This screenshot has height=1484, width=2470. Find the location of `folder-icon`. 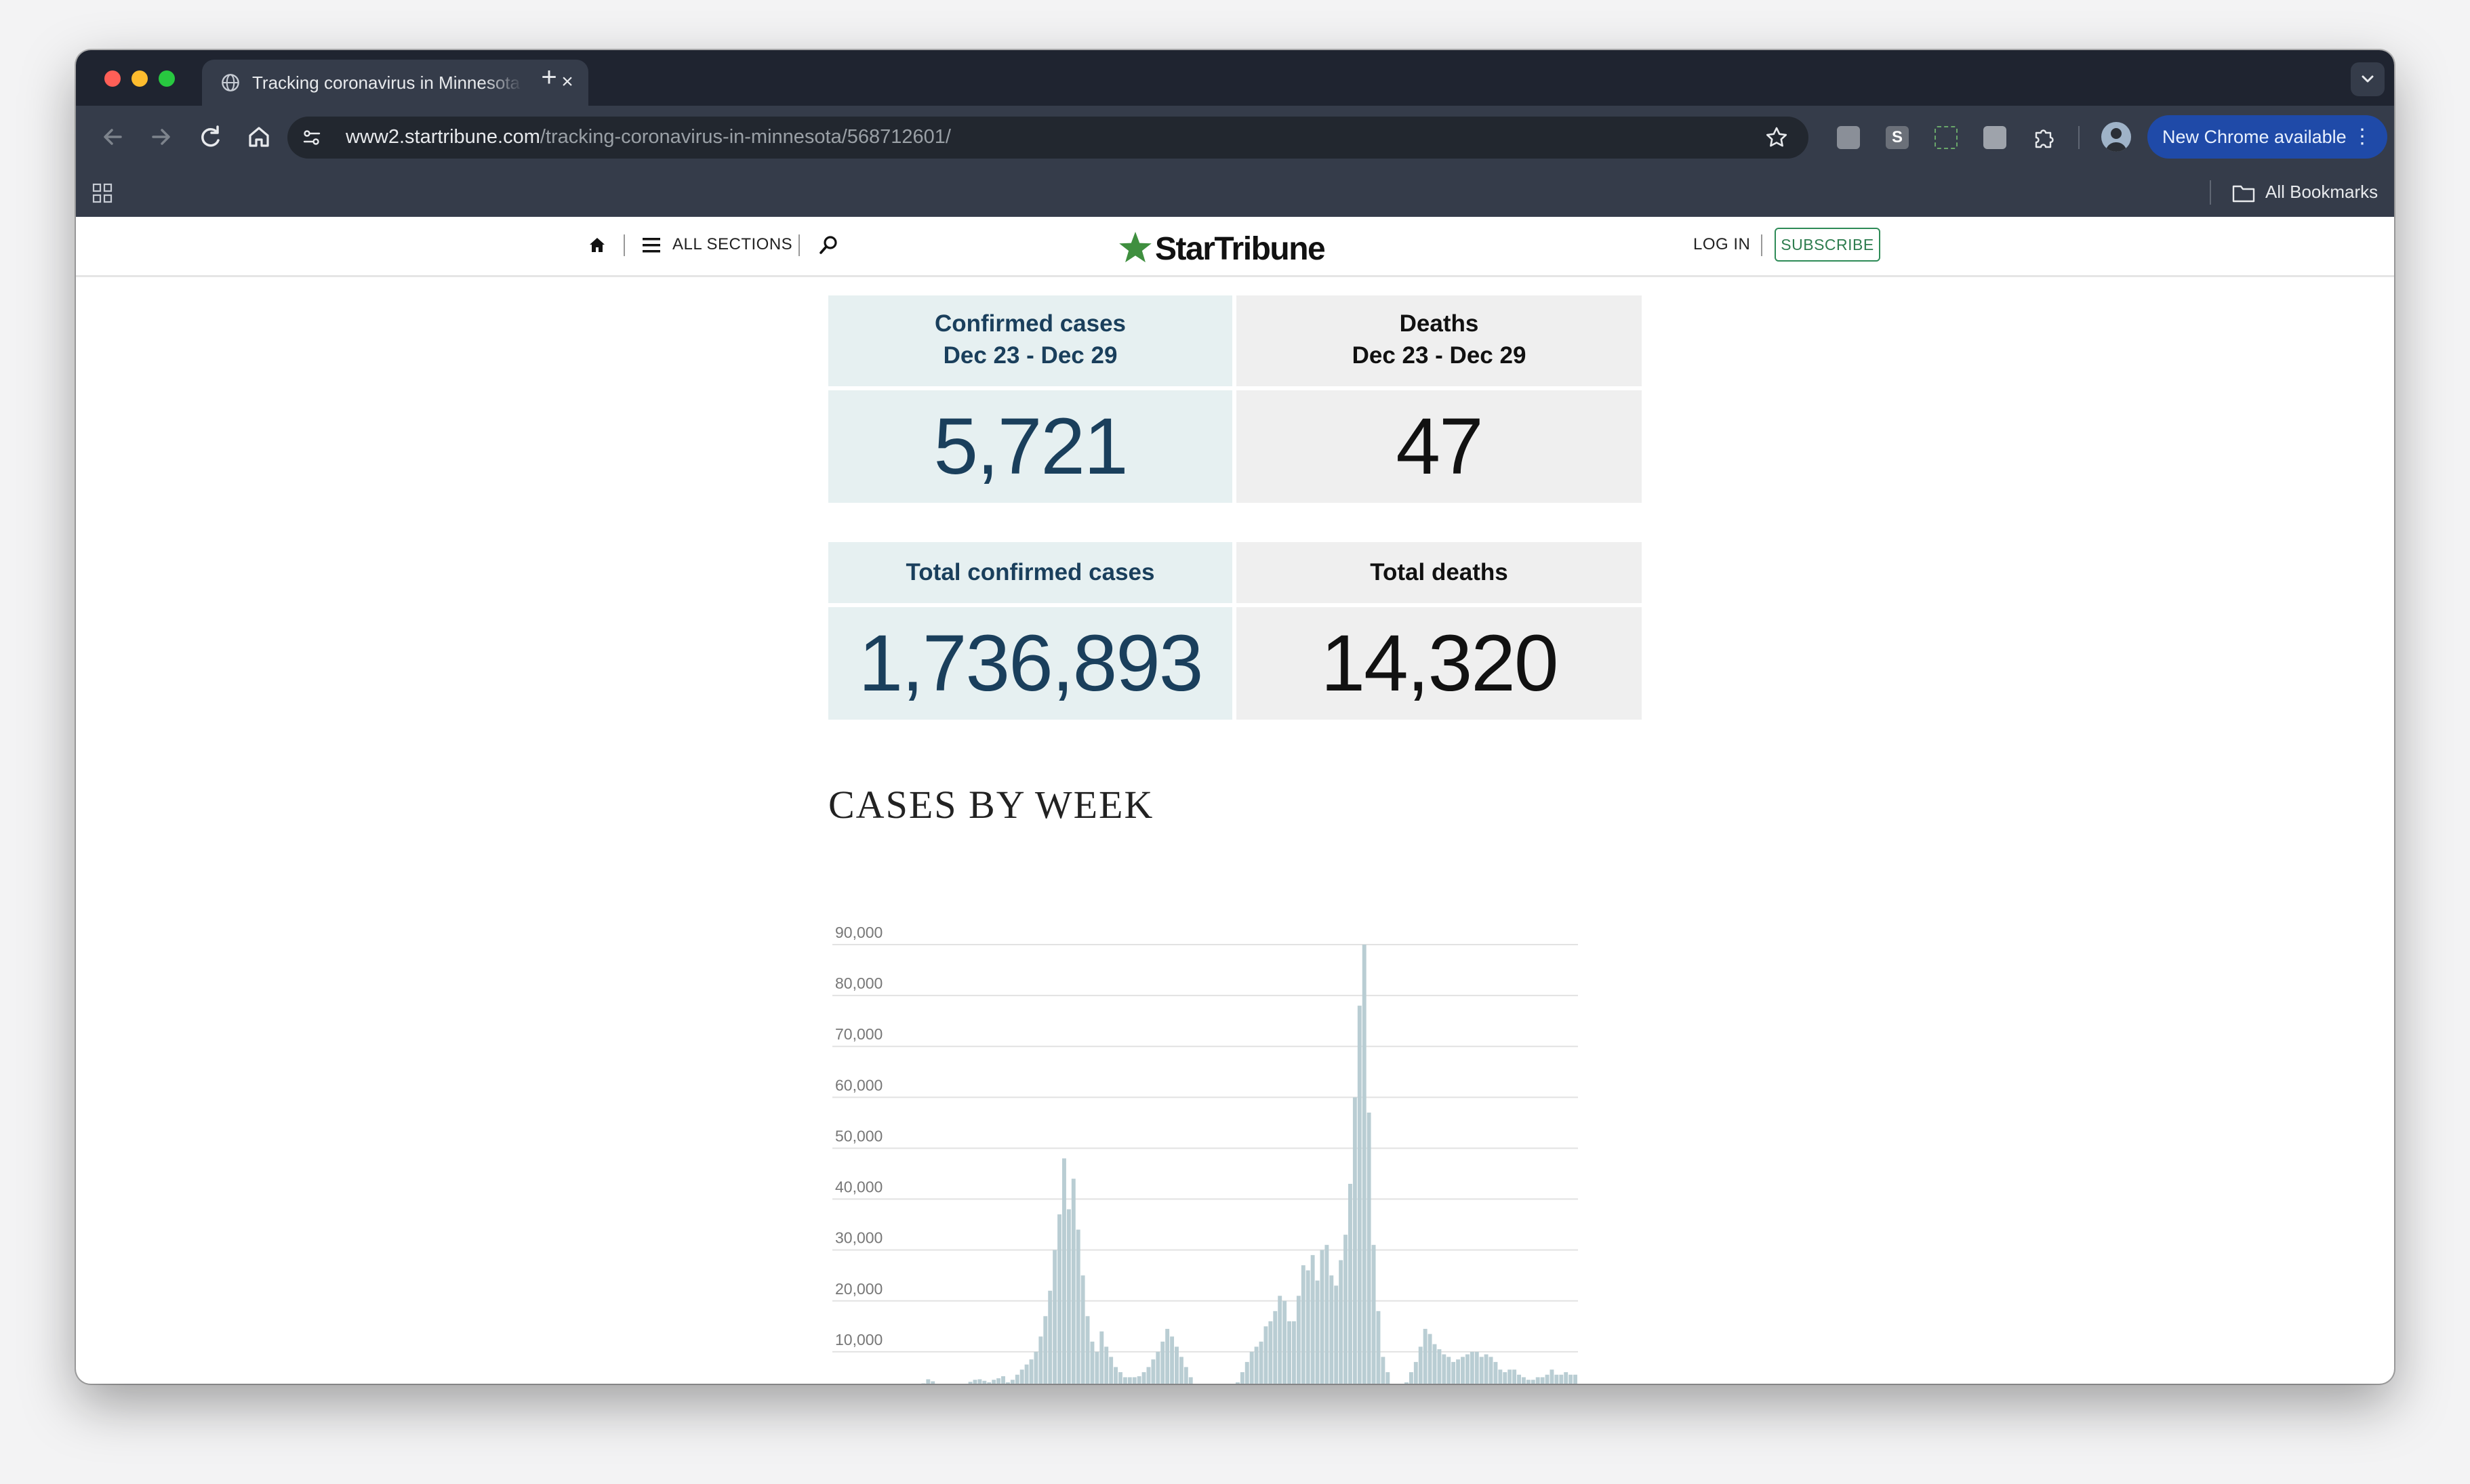

folder-icon is located at coordinates (2243, 194).